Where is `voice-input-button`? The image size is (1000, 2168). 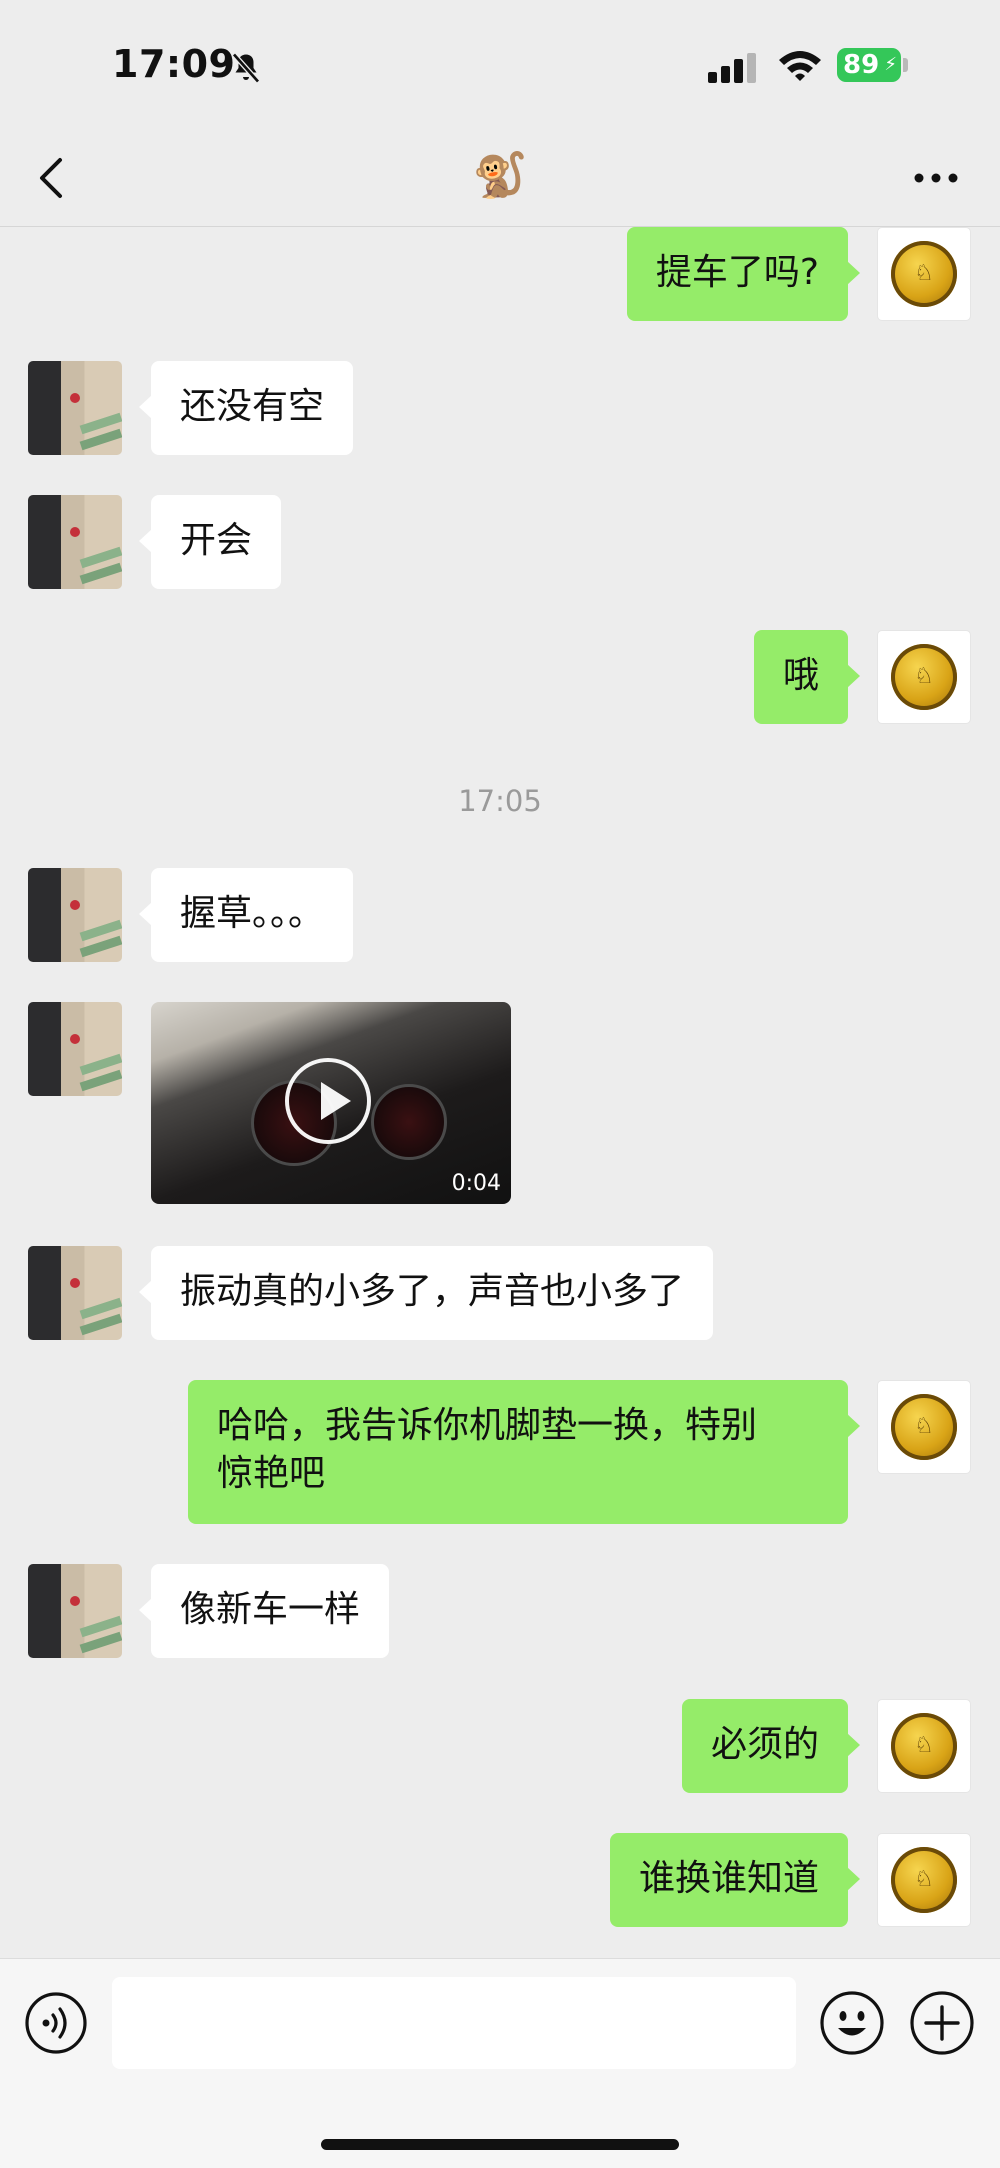
voice-input-button is located at coordinates (56, 2023).